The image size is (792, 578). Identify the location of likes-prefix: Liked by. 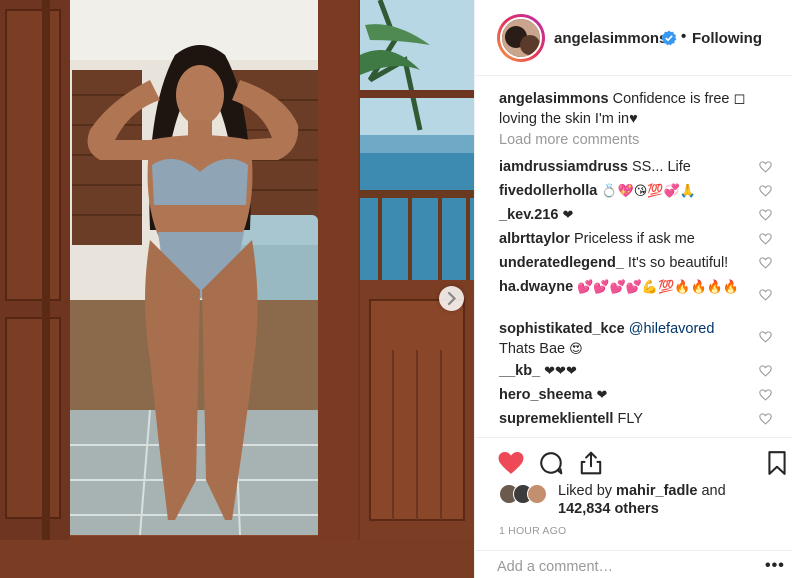
(587, 491).